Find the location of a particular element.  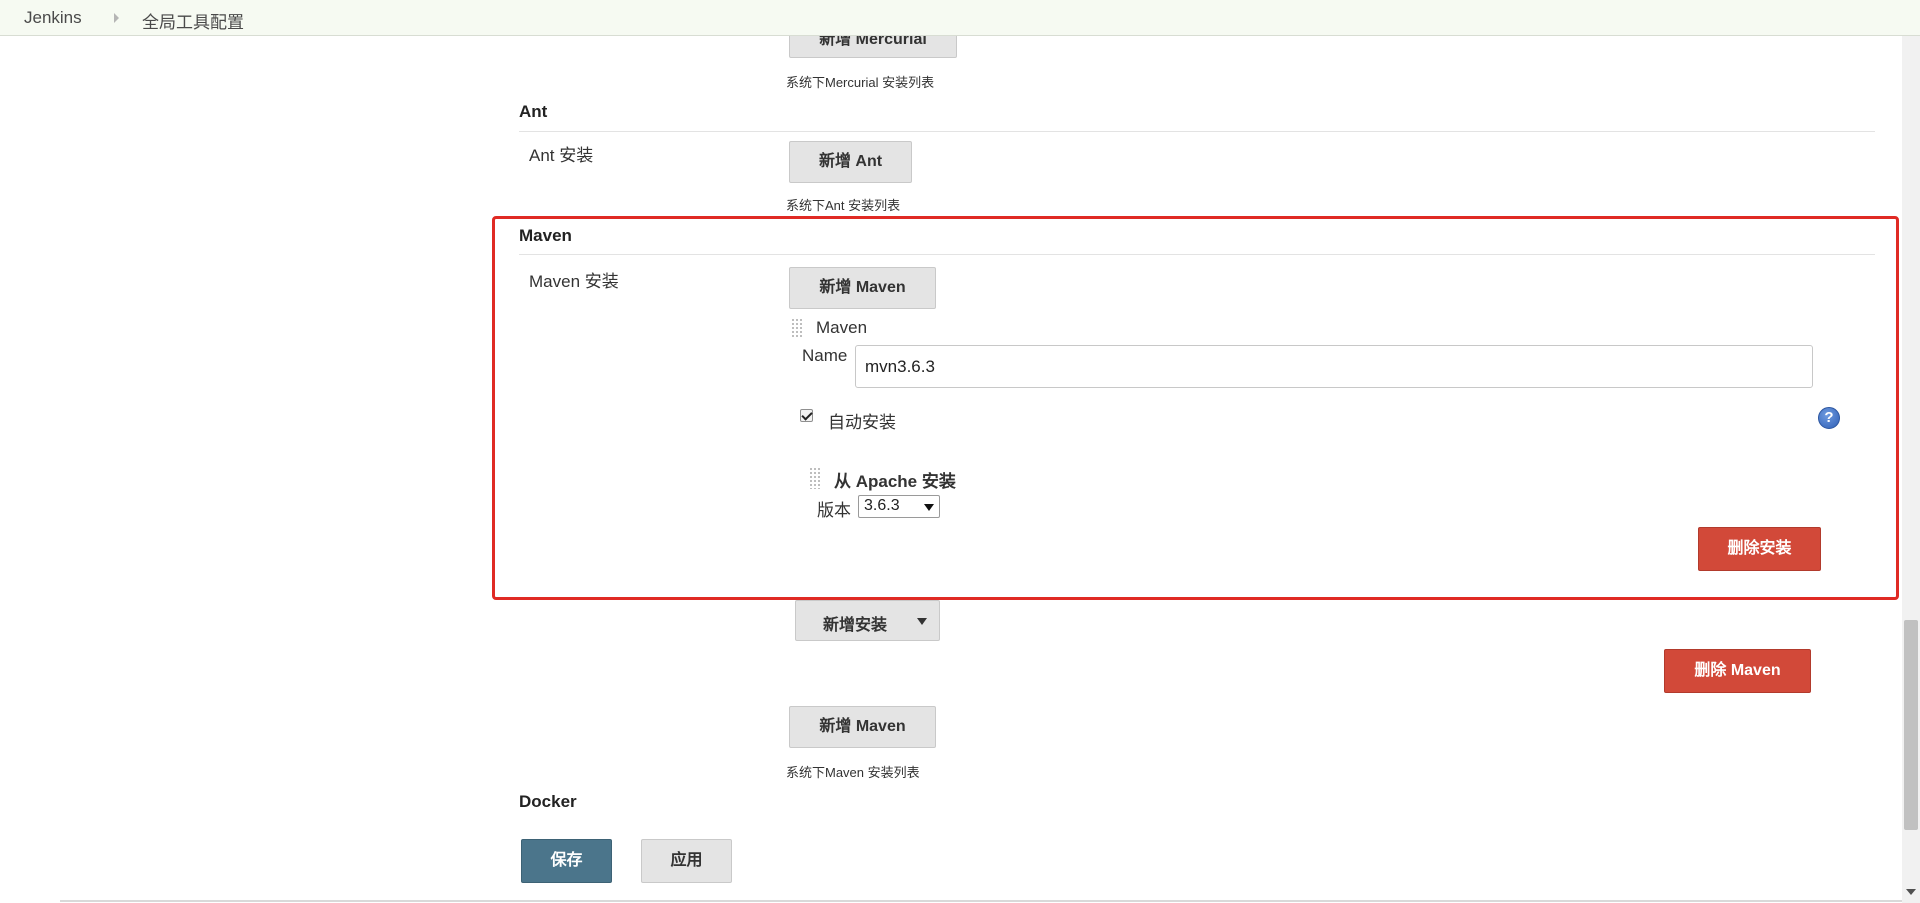

dropdown-arrow-icon is located at coordinates (929, 507).